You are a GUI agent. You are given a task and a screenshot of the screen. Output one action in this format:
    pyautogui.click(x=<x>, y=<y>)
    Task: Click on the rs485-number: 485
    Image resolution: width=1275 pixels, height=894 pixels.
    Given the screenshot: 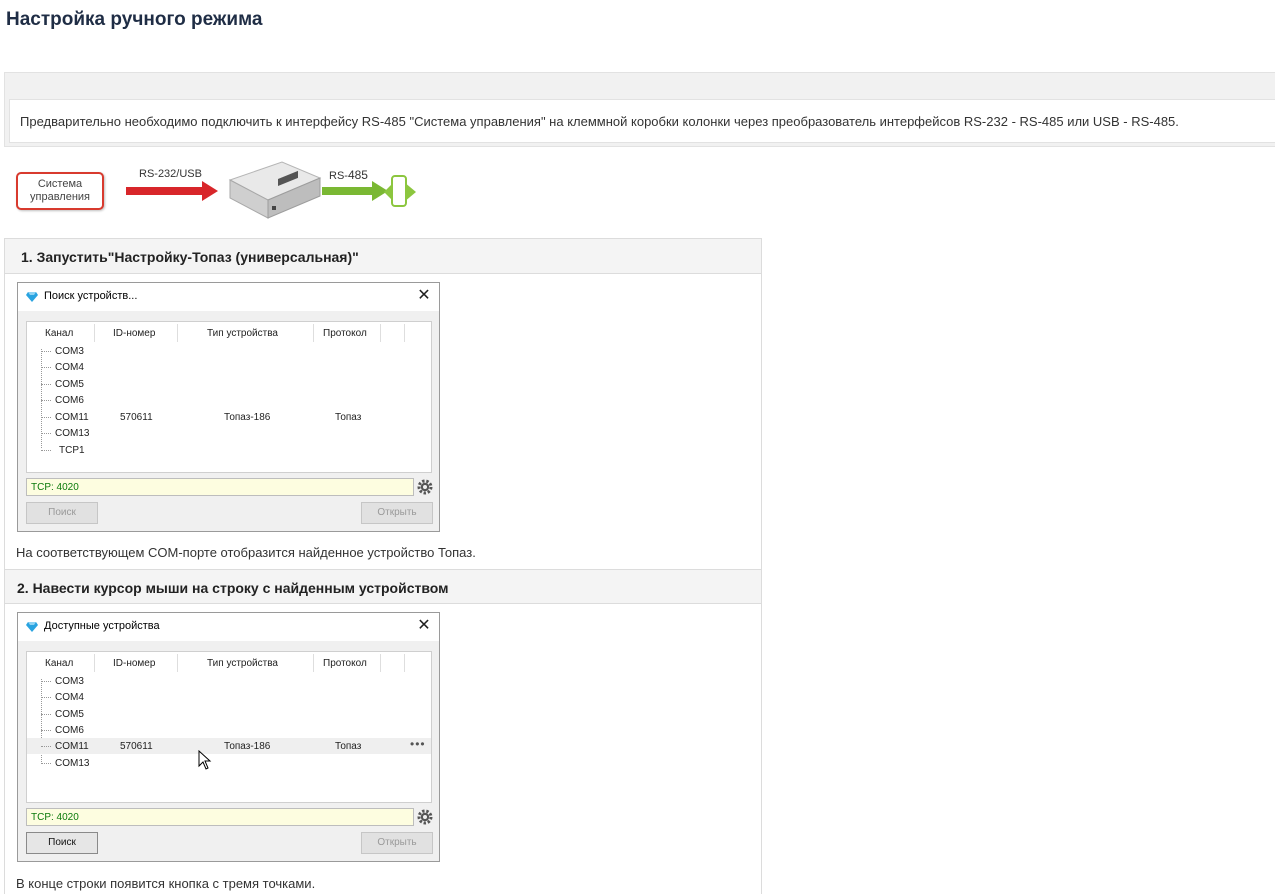 What is the action you would take?
    pyautogui.click(x=357, y=175)
    